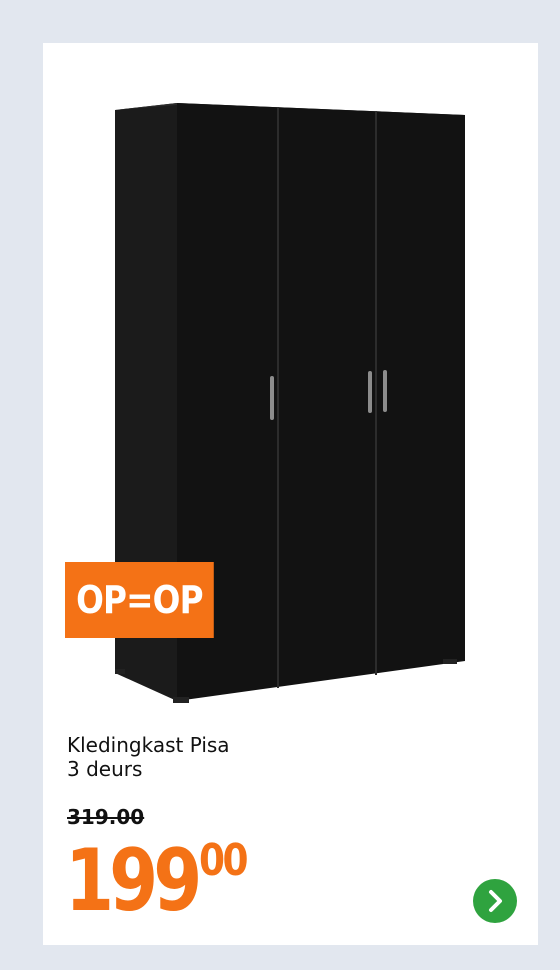 This screenshot has height=970, width=560. Describe the element at coordinates (277, 757) in the screenshot. I see `product-title: Kledingkast Pisa 3 deurs` at that location.